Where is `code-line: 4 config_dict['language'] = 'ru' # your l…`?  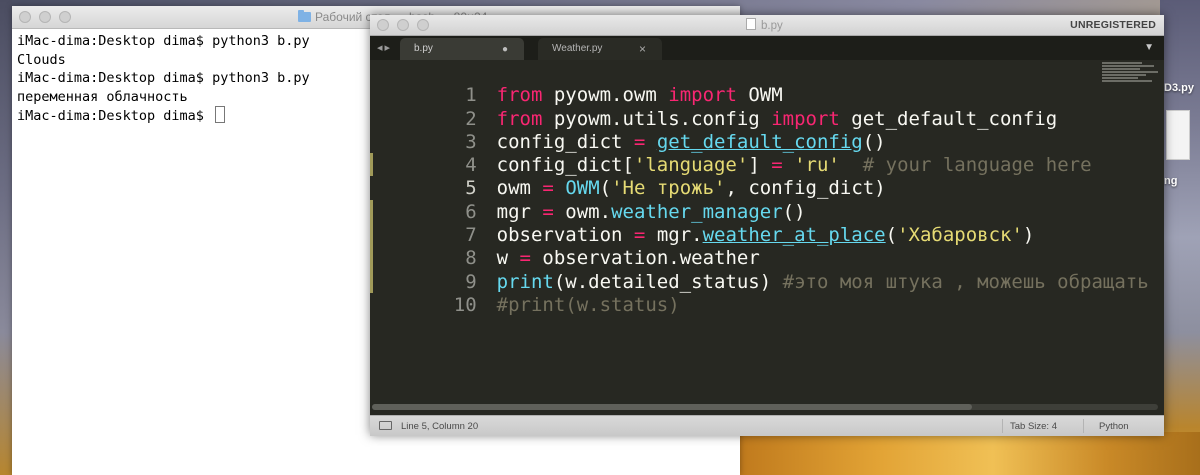 code-line: 4 config_dict['language'] = 'ru' # your l… is located at coordinates (730, 153).